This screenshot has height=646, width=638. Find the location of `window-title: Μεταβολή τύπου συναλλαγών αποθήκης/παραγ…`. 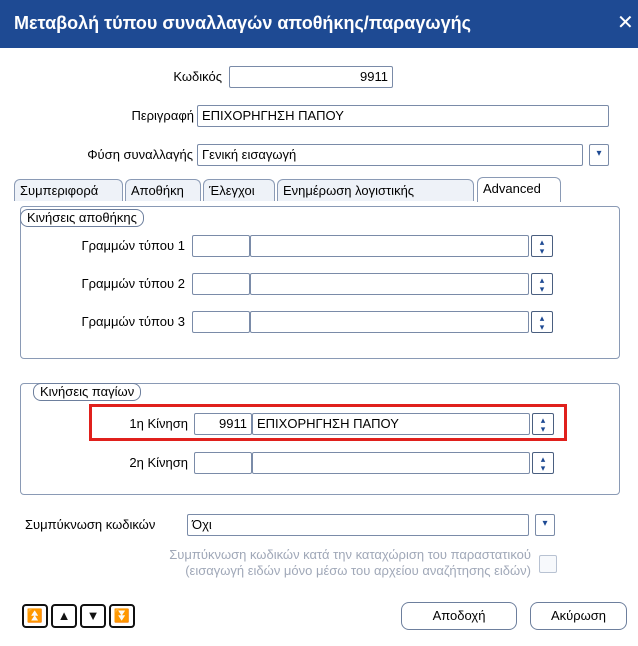

window-title: Μεταβολή τύπου συναλλαγών αποθήκης/παραγ… is located at coordinates (242, 23).